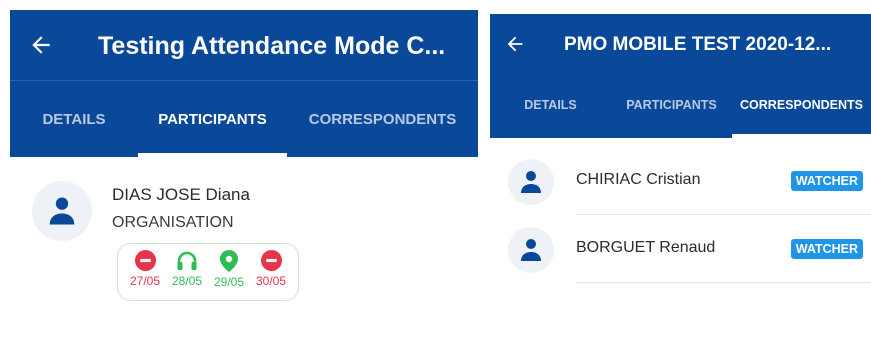  I want to click on attendance-date: 29/05, so click(229, 282).